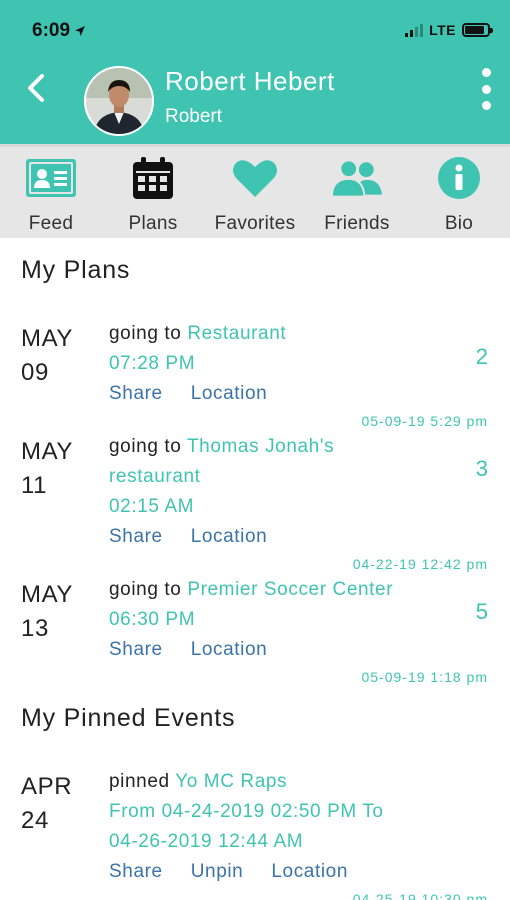 This screenshot has height=900, width=510. I want to click on id-card-icon, so click(51, 178).